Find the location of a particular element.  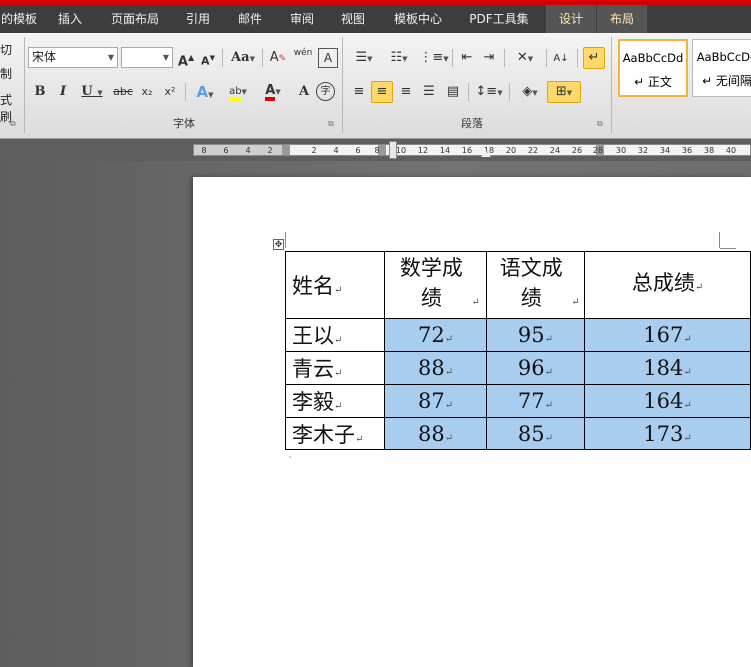

cell-total: 173↵ is located at coordinates (667, 433).